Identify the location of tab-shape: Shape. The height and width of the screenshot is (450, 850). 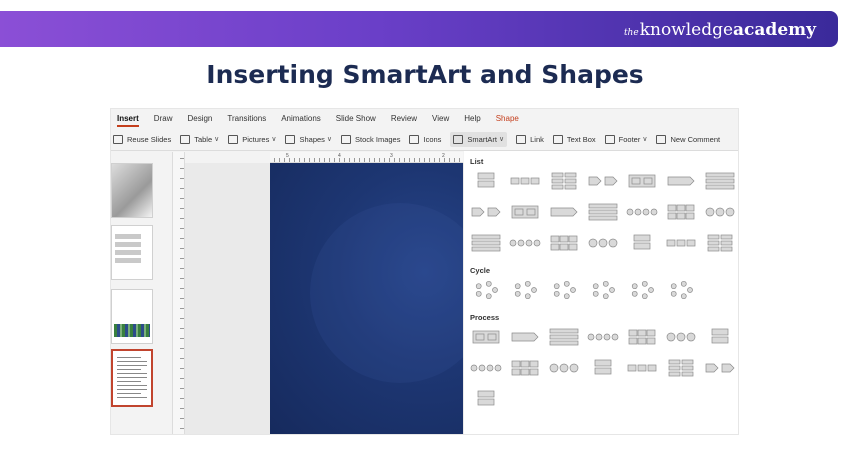
(507, 118).